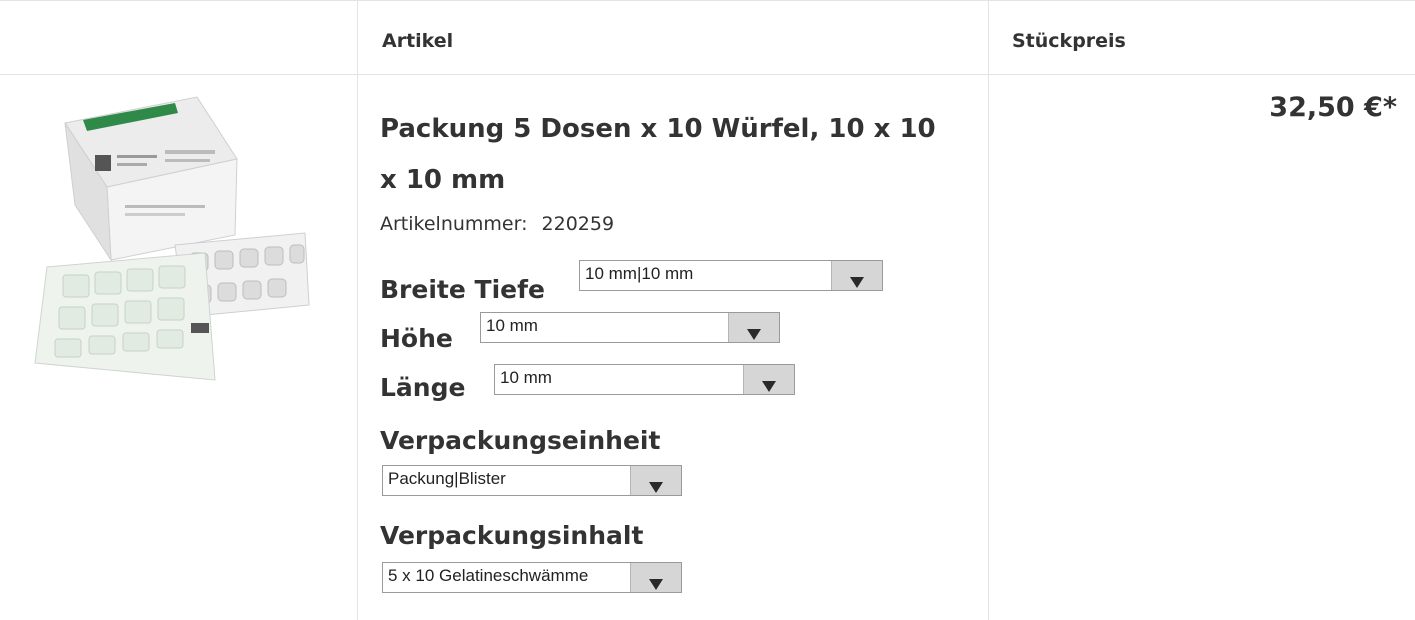  I want to click on select-value: 5 x 10 Gelatineschwämme, so click(488, 575).